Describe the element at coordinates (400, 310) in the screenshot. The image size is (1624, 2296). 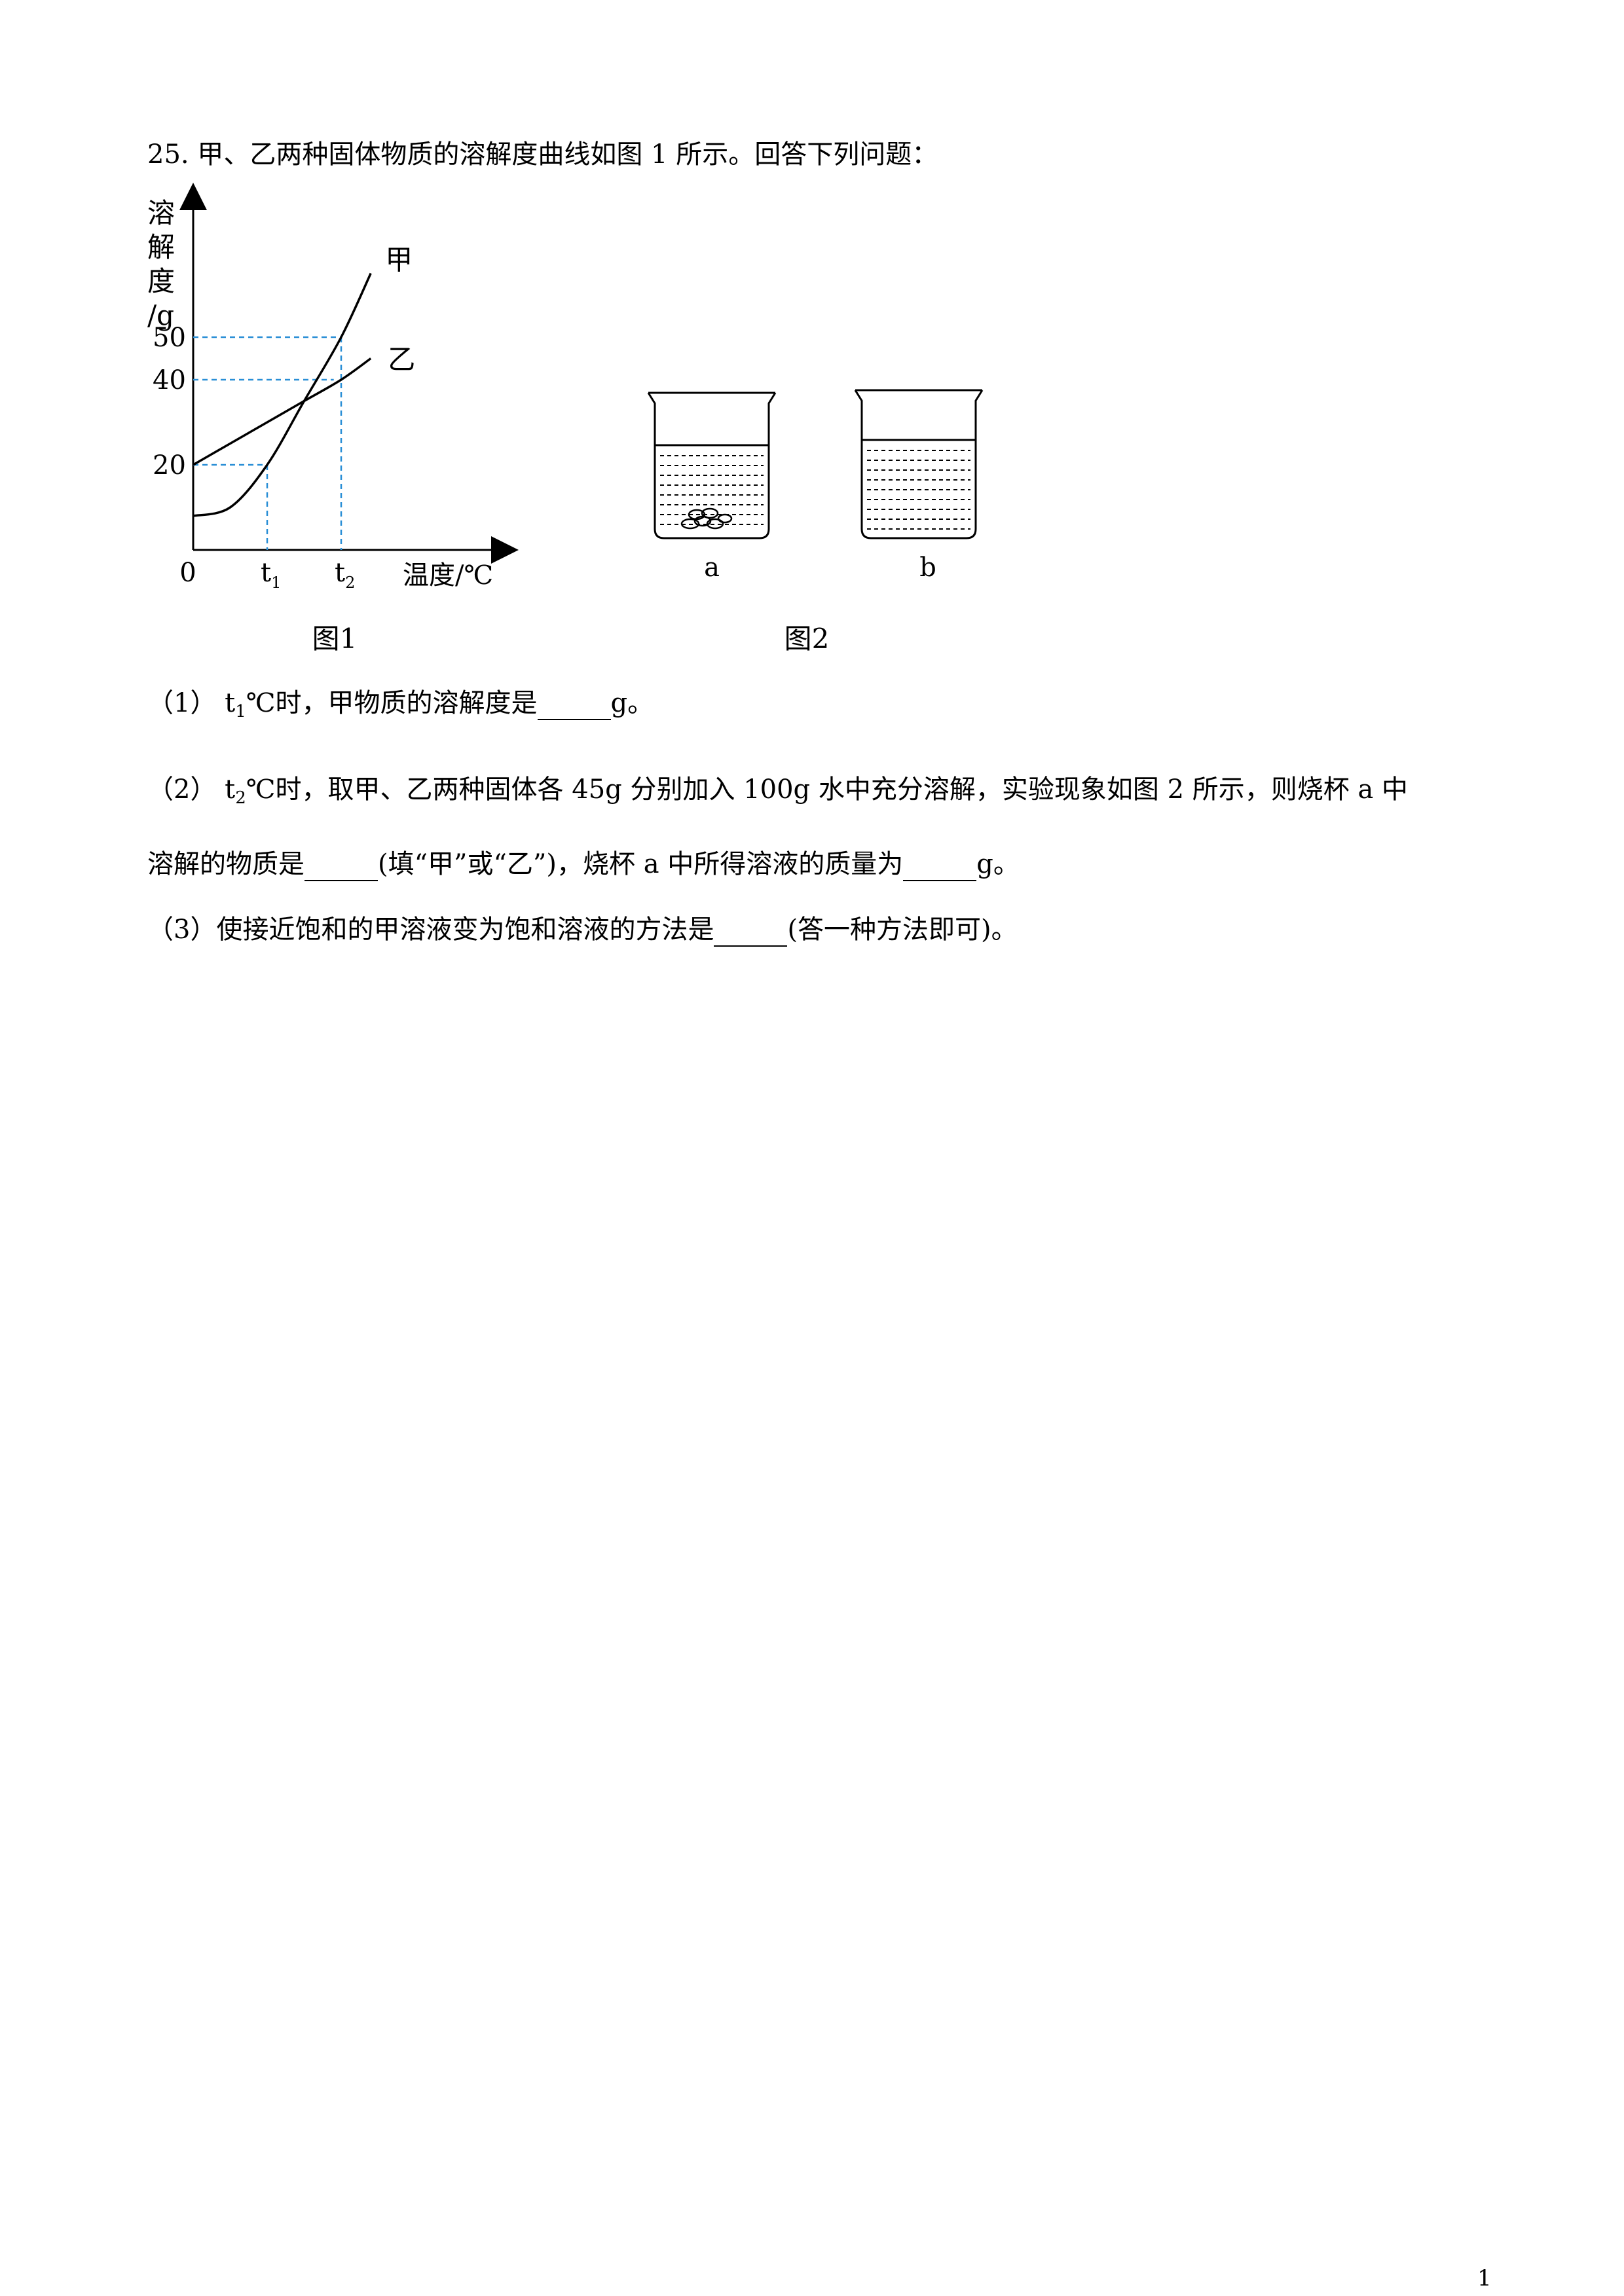
I see `series-labels: 甲乙` at that location.